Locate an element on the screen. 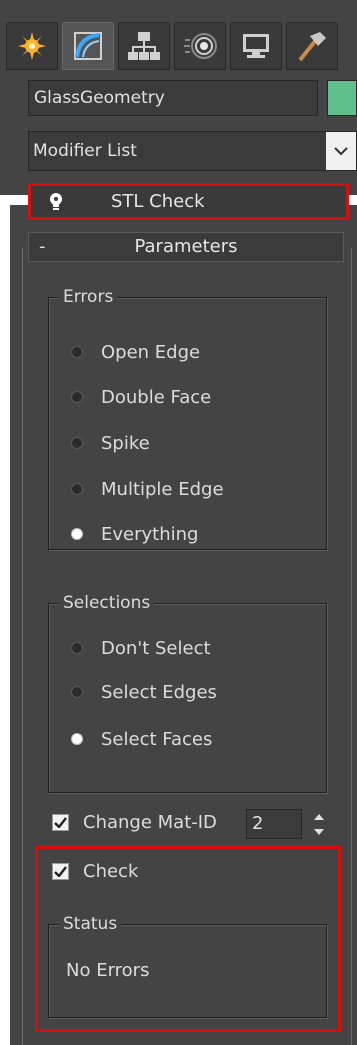  spinner-up-icon is located at coordinates (319, 816).